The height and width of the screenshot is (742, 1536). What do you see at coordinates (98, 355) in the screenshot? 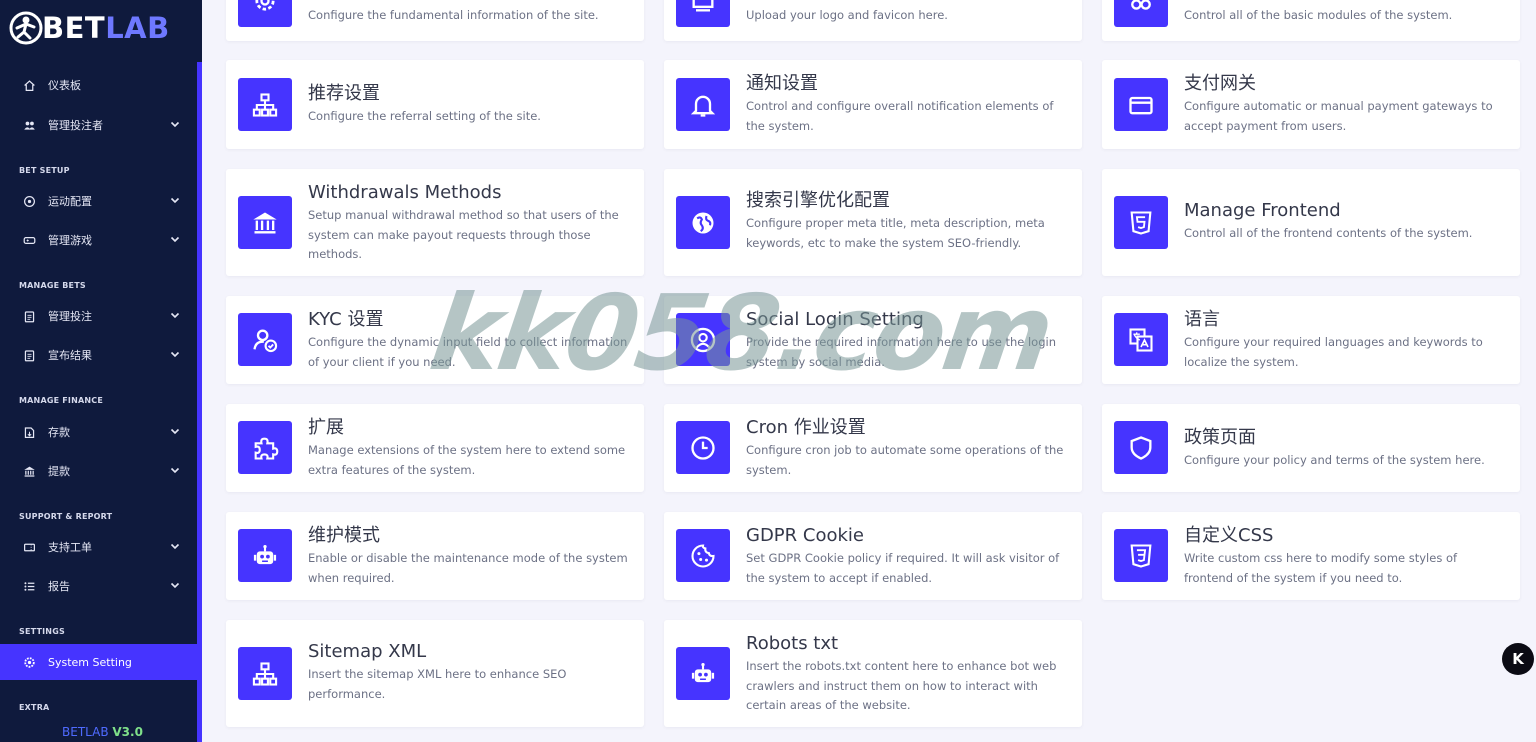
I see `sidebar-item-declare-results: 宣布结果` at bounding box center [98, 355].